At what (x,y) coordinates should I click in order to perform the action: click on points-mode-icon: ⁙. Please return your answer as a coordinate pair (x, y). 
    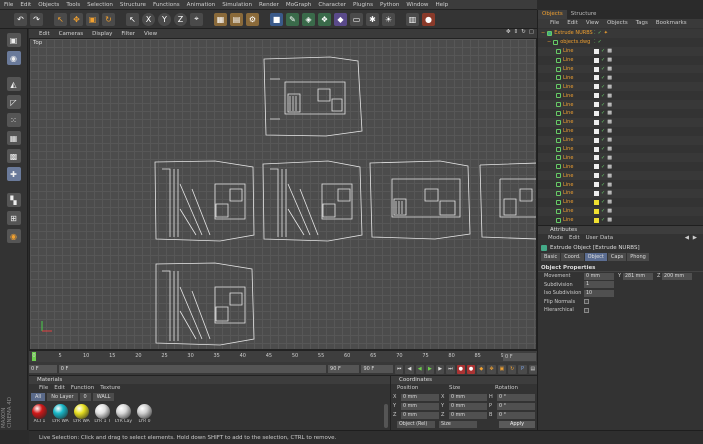
    Looking at the image, I should click on (13, 120).